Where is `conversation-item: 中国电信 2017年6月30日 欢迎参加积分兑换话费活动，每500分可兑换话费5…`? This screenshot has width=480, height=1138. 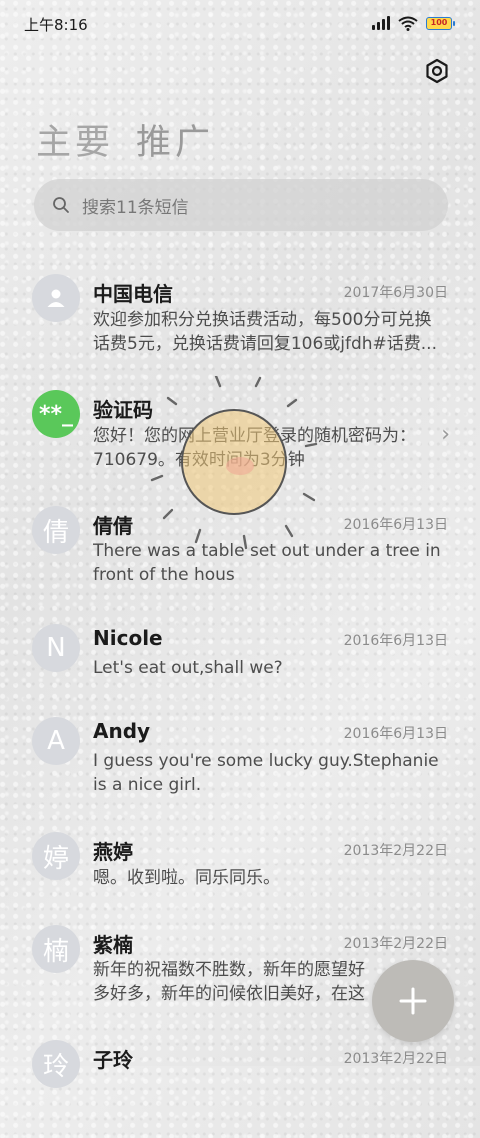
conversation-item: 中国电信 2017年6月30日 欢迎参加积分兑换话费活动，每500分可兑换话费5… is located at coordinates (240, 320).